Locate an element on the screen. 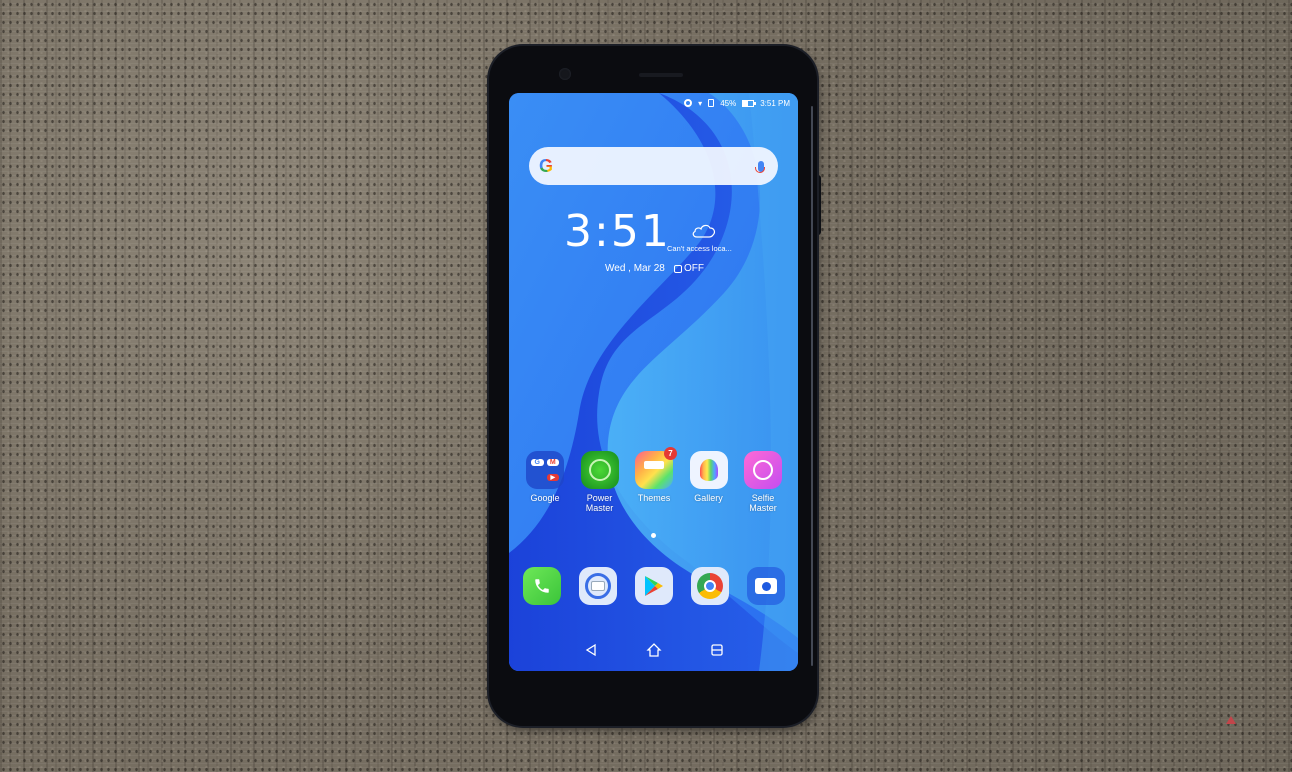  navigation-bar is located at coordinates (653, 650).